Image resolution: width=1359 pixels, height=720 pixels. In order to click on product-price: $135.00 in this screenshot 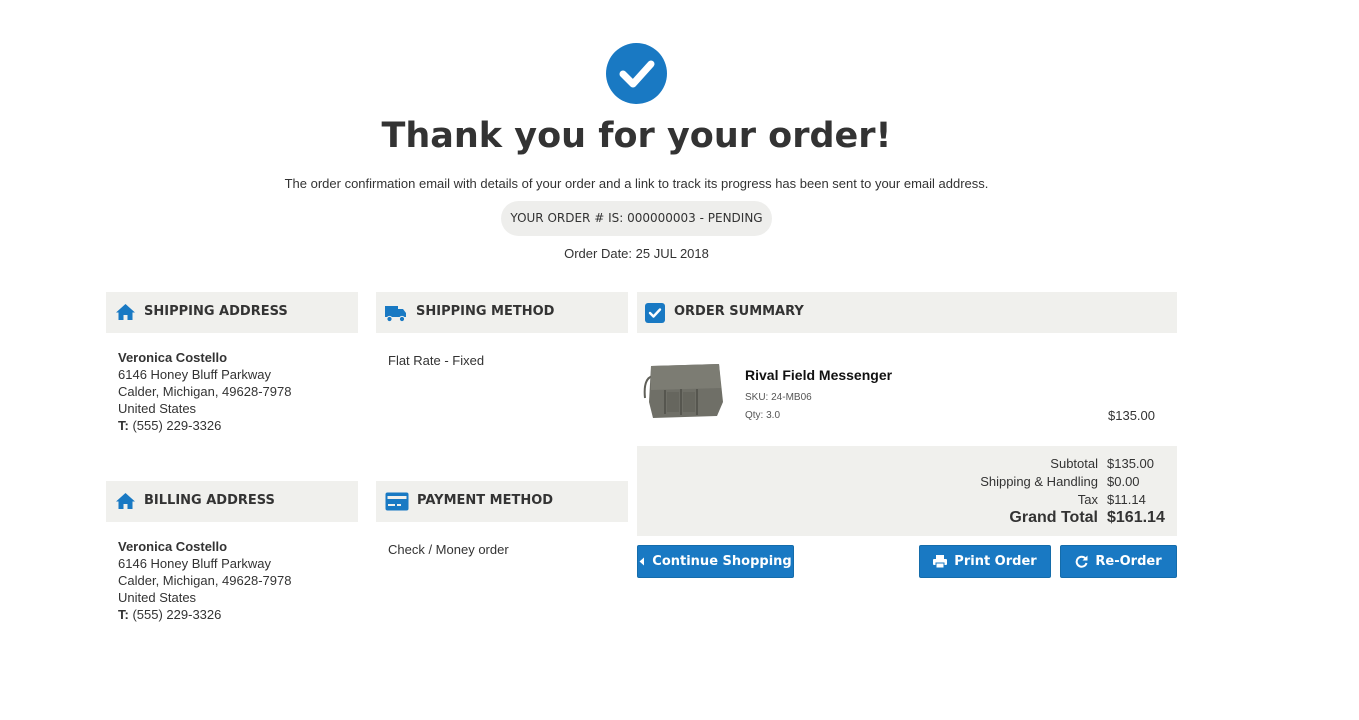, I will do `click(1131, 415)`.